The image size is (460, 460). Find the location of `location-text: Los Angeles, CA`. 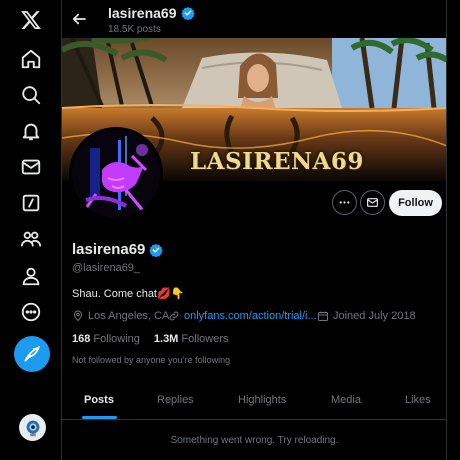

location-text: Los Angeles, CA is located at coordinates (129, 316).